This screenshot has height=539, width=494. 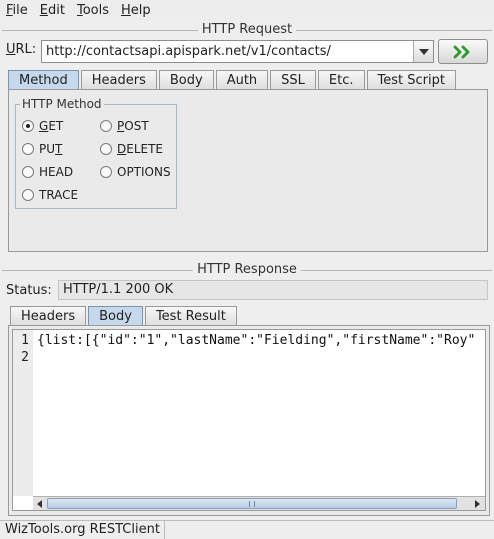 What do you see at coordinates (85, 530) in the screenshot?
I see `status-bar-text: WizTools.org RESTClient` at bounding box center [85, 530].